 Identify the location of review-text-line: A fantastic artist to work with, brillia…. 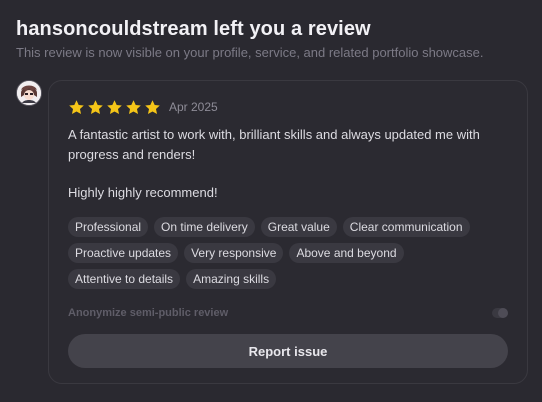
(274, 134).